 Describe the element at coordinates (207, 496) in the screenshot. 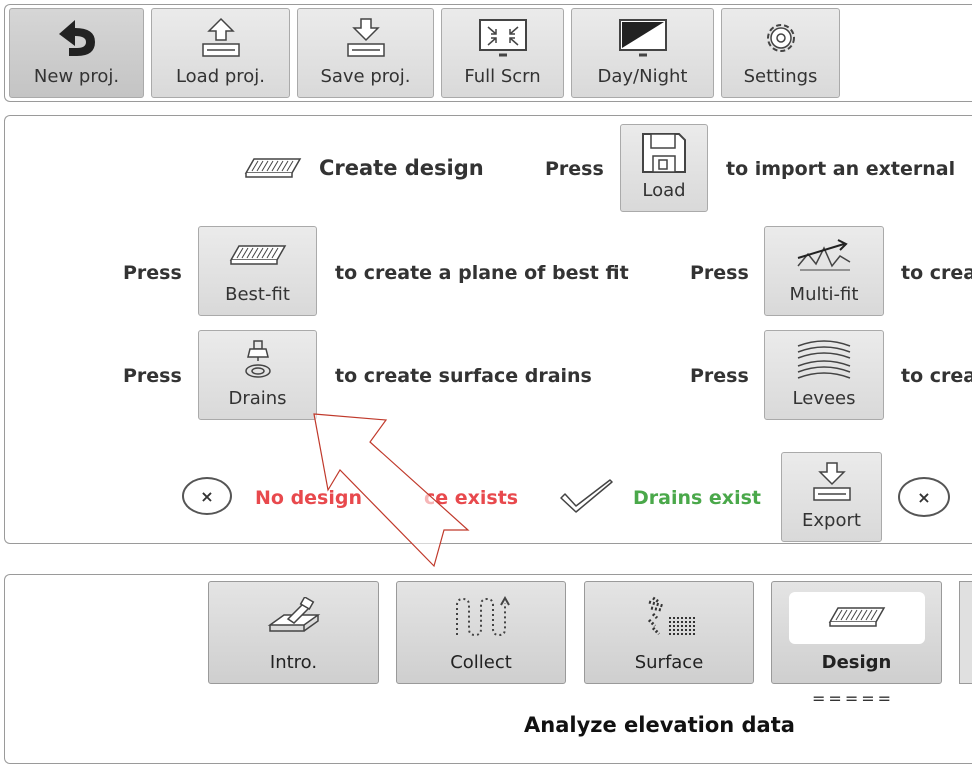

I see `no-design-status-icon: ×` at that location.